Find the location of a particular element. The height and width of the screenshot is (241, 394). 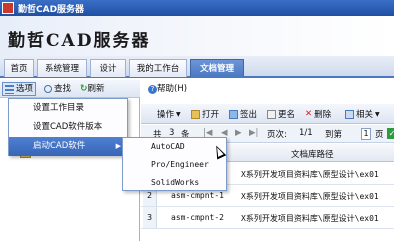

find-button: 查找 is located at coordinates (57, 89).